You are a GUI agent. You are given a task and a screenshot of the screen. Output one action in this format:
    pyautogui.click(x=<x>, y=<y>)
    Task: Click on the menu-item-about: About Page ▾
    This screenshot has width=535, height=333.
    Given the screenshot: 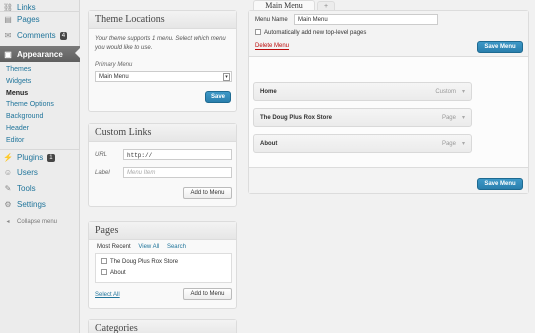 What is the action you would take?
    pyautogui.click(x=362, y=143)
    